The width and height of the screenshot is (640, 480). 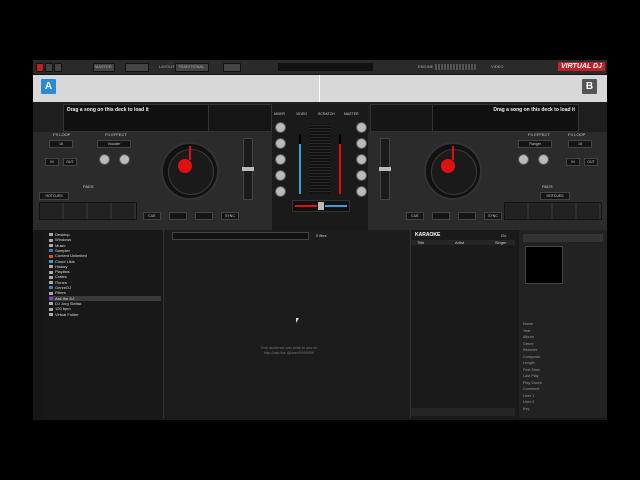 What do you see at coordinates (544, 265) in the screenshot?
I see `cover-art` at bounding box center [544, 265].